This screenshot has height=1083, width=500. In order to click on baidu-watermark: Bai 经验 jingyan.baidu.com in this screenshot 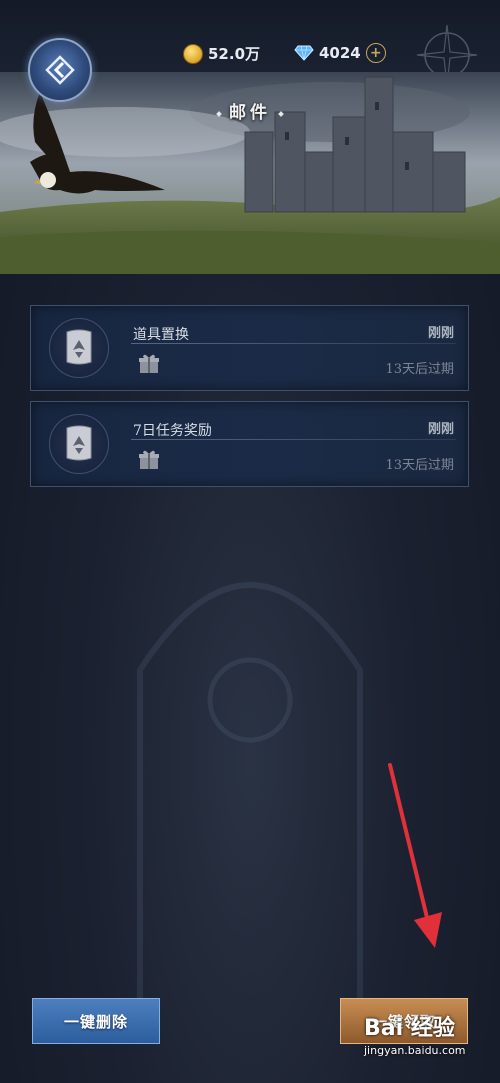, I will do `click(429, 1045)`.